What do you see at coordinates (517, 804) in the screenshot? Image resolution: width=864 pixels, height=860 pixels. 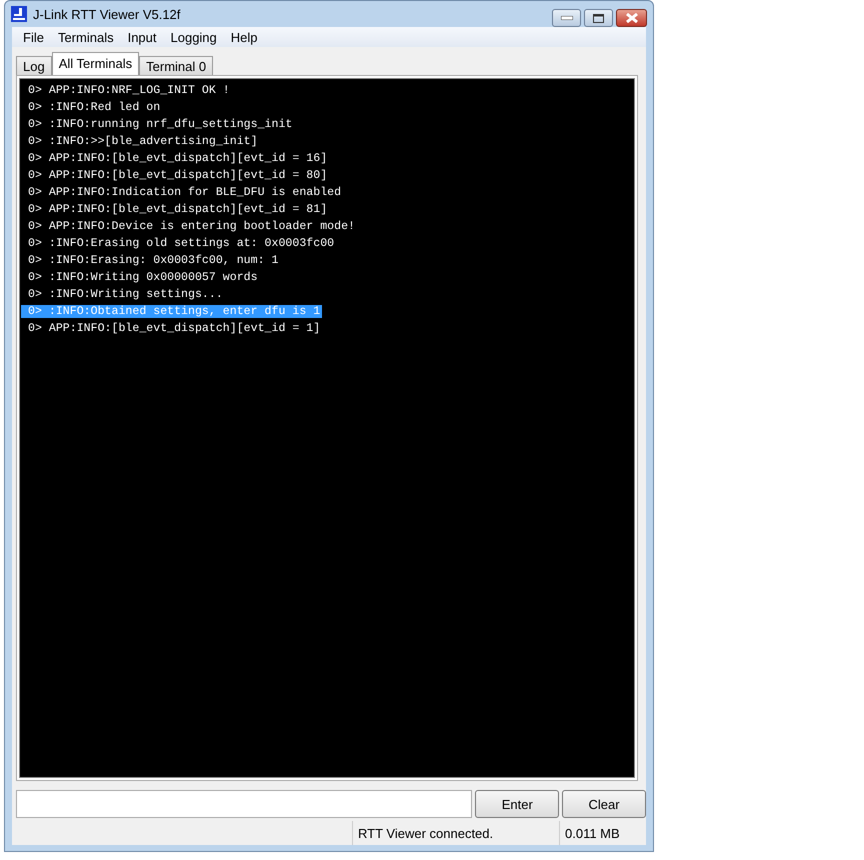 I see `command-button: Enter` at bounding box center [517, 804].